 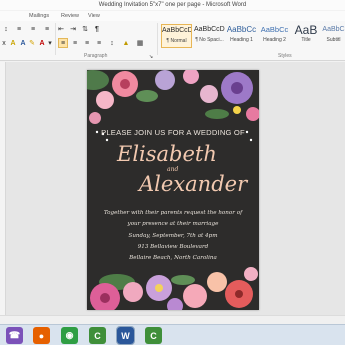 What do you see at coordinates (274, 40) in the screenshot?
I see `style-name: Heading 2` at bounding box center [274, 40].